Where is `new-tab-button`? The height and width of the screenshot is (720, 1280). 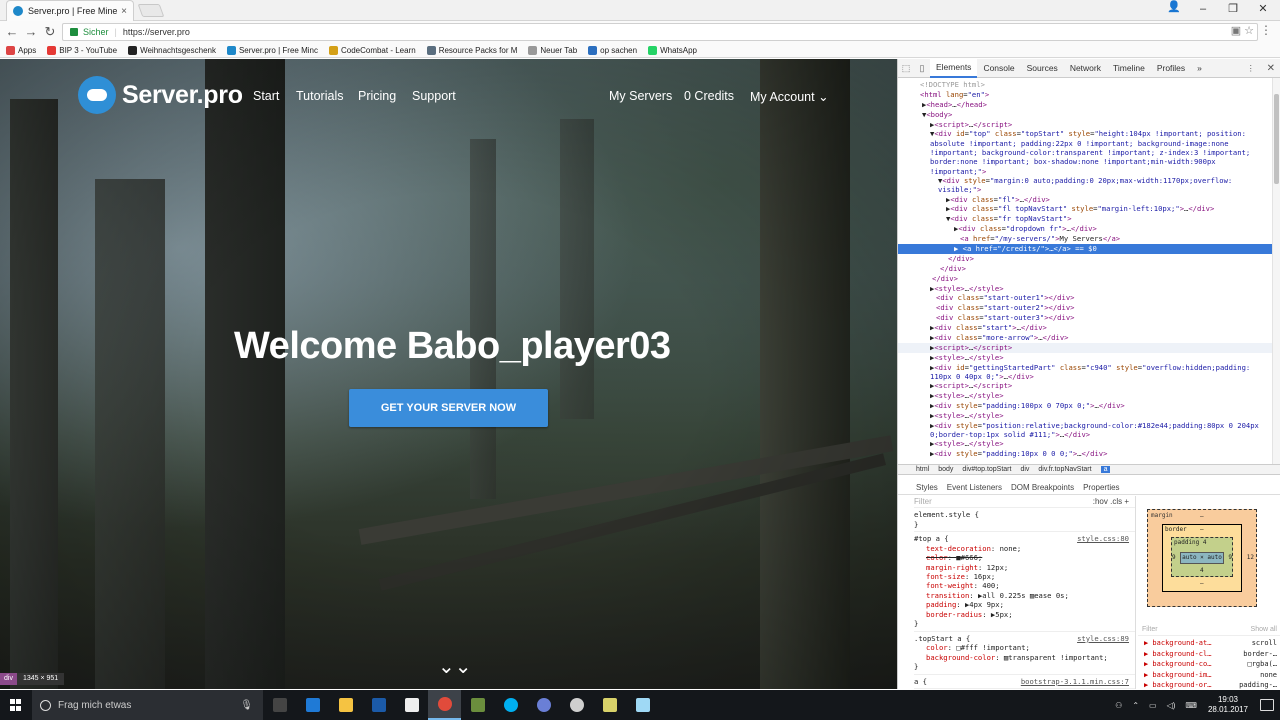
new-tab-button is located at coordinates (151, 10).